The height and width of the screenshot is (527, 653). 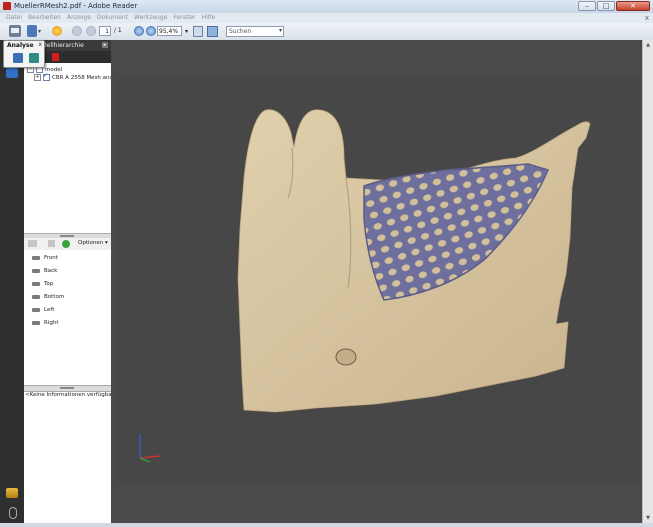 What do you see at coordinates (346, 357) in the screenshot?
I see `foramen-hole` at bounding box center [346, 357].